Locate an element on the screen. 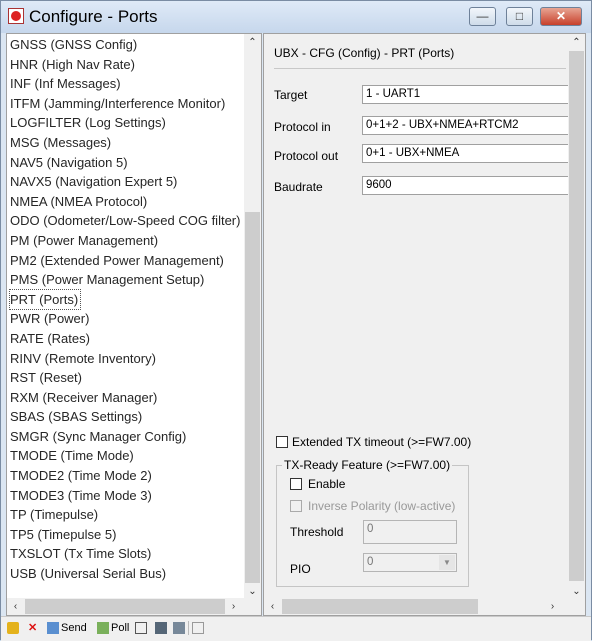  pio-value: 0 is located at coordinates (370, 562).